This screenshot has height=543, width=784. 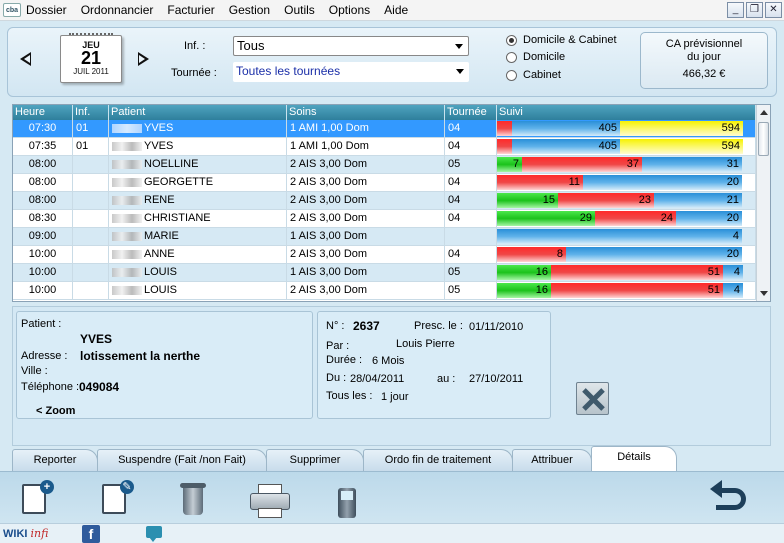 What do you see at coordinates (396, 10) in the screenshot?
I see `menu-aide: Aide` at bounding box center [396, 10].